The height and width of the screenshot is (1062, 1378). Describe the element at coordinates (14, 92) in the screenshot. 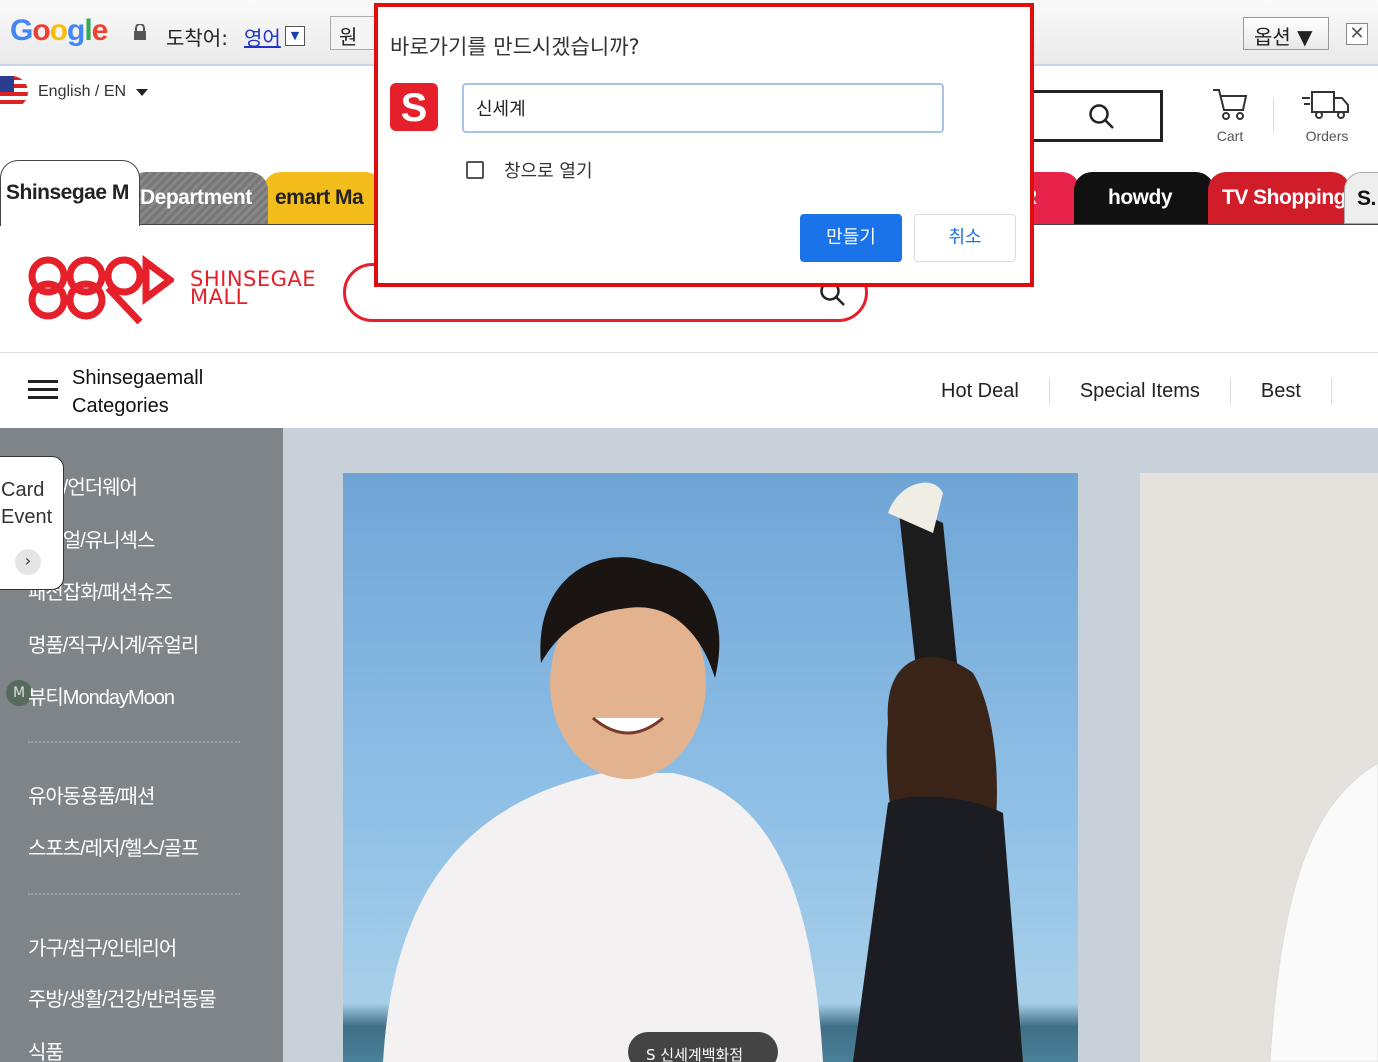

I see `us-flag-icon` at that location.